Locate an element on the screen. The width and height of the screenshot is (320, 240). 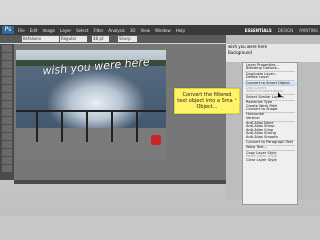
eyedropper-tool-icon is located at coordinates (7, 88).